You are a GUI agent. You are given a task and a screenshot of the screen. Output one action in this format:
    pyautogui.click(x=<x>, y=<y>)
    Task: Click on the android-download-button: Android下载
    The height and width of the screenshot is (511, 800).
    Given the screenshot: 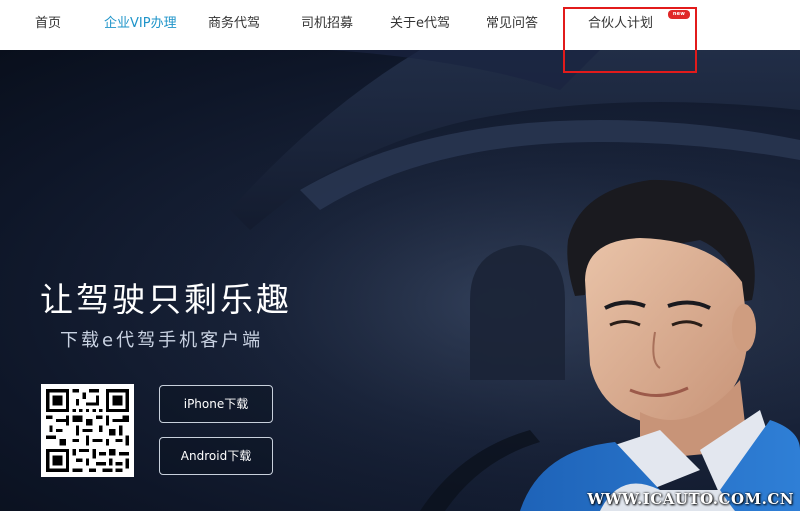 What is the action you would take?
    pyautogui.click(x=216, y=456)
    